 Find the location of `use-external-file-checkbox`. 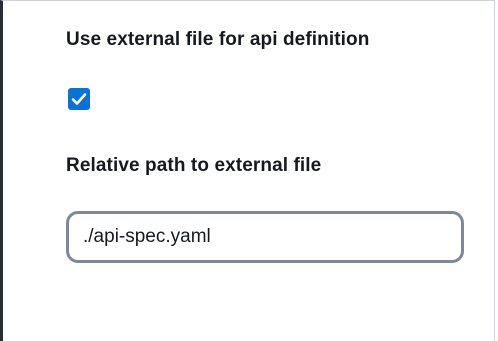

use-external-file-checkbox is located at coordinates (79, 99).